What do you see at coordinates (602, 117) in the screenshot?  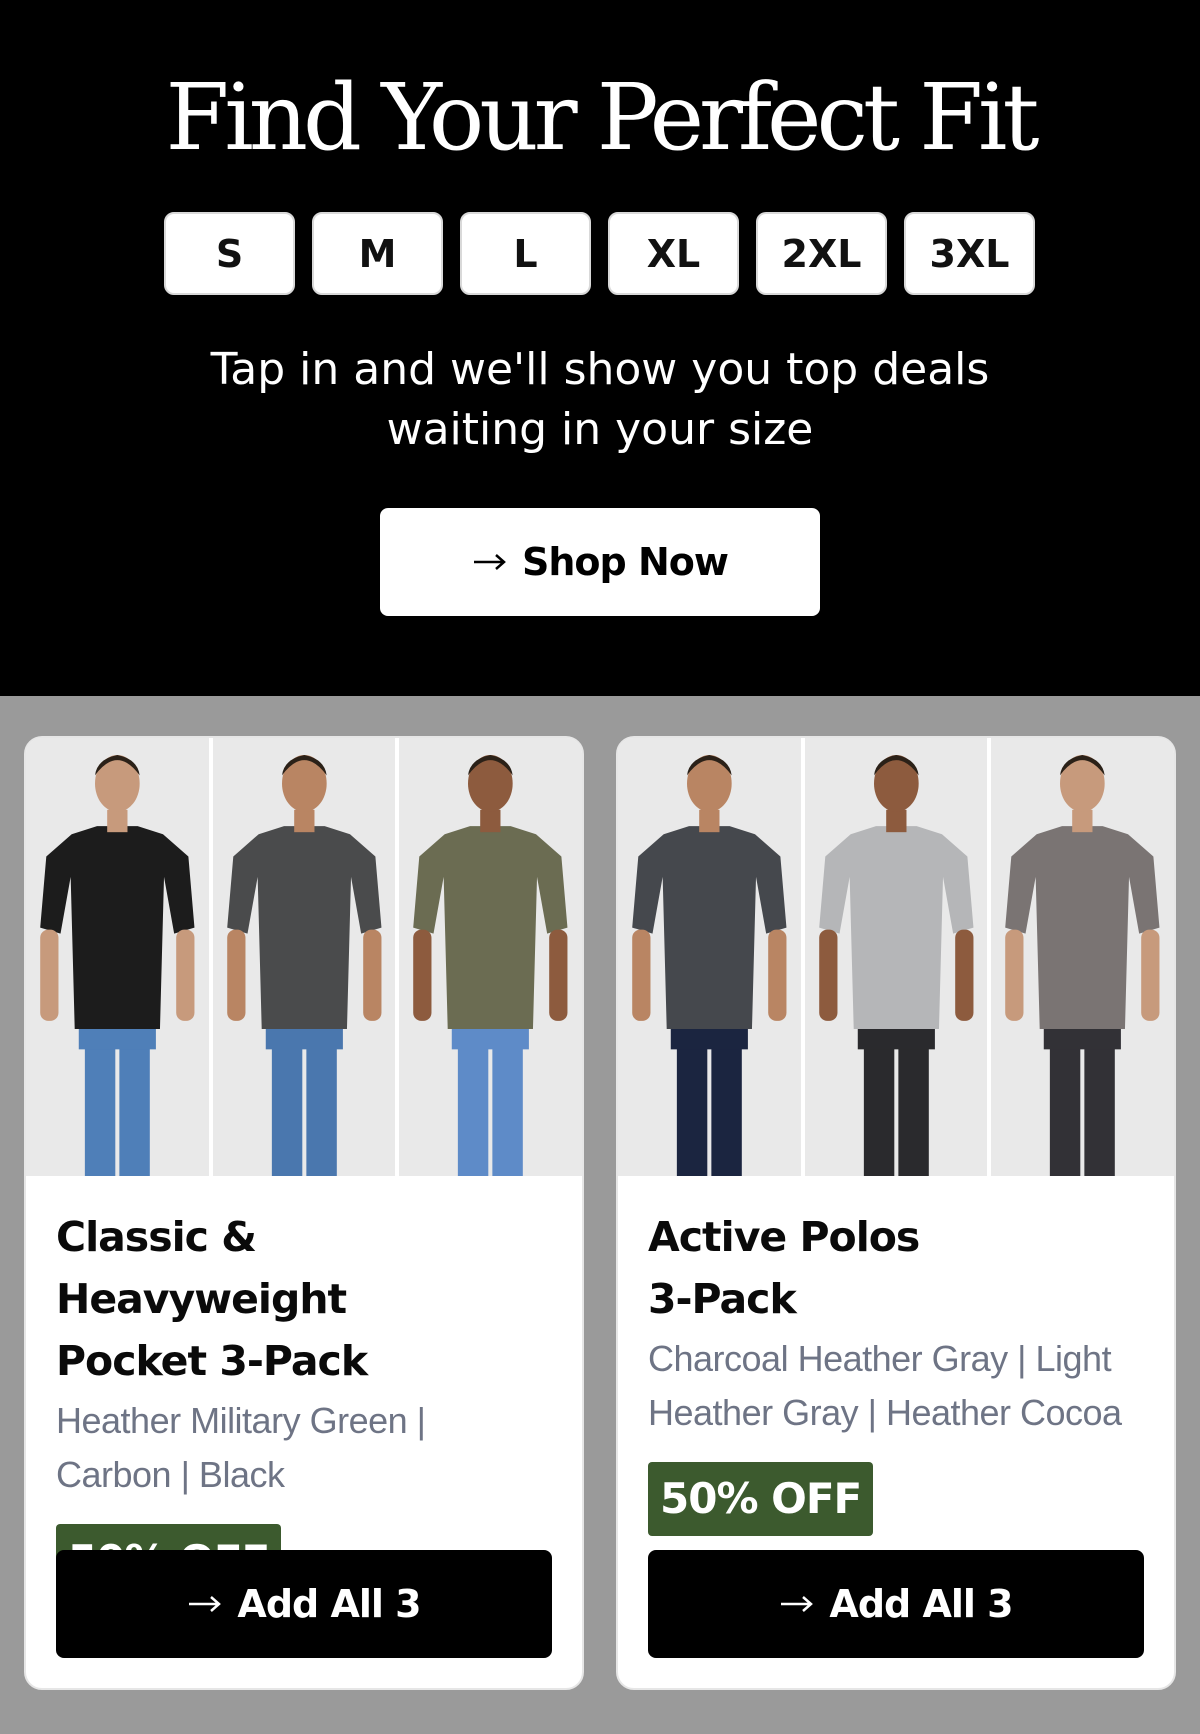 I see `hero-title: Find Your Perfect Fit` at bounding box center [602, 117].